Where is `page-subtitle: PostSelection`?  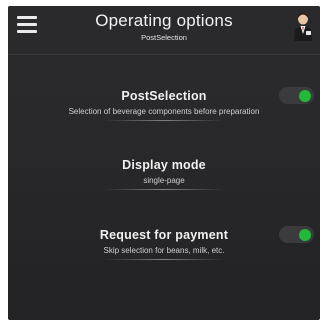
page-subtitle: PostSelection is located at coordinates (164, 37).